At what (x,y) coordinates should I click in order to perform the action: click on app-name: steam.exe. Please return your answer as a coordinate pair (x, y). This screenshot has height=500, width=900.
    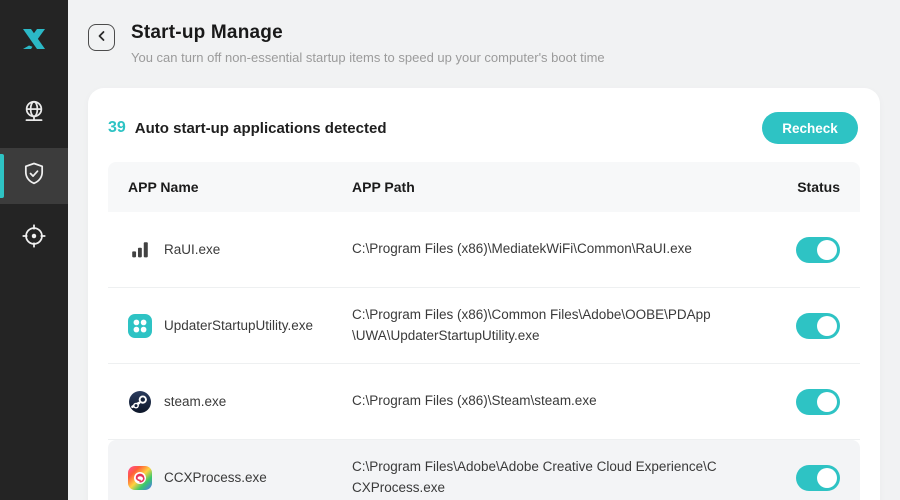
    Looking at the image, I should click on (195, 401).